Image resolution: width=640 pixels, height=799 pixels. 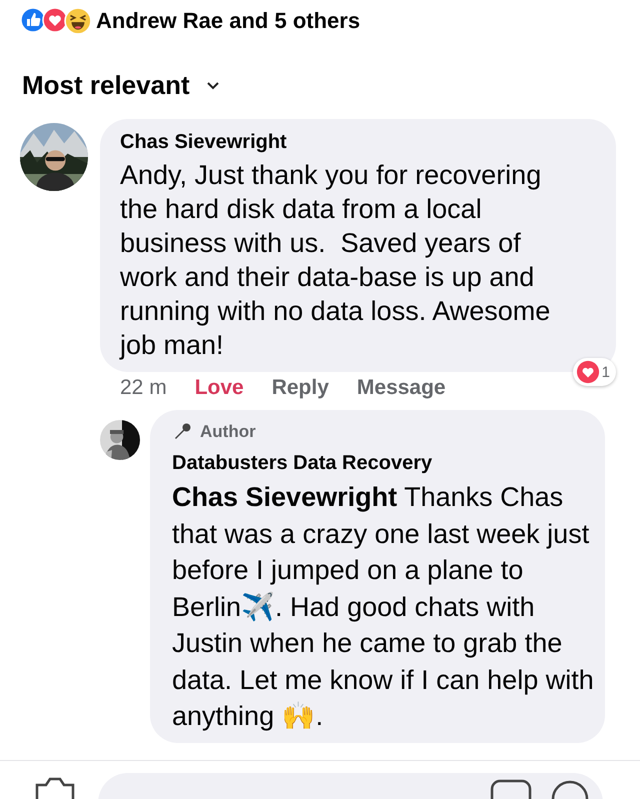 What do you see at coordinates (219, 388) in the screenshot?
I see `comment-action: Love` at bounding box center [219, 388].